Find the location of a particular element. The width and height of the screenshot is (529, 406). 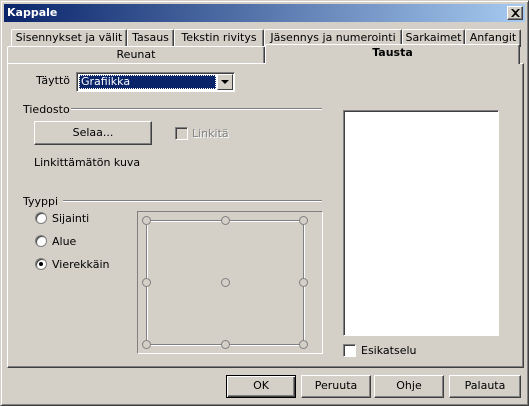

cancel-button: Peruuta is located at coordinates (336, 386).